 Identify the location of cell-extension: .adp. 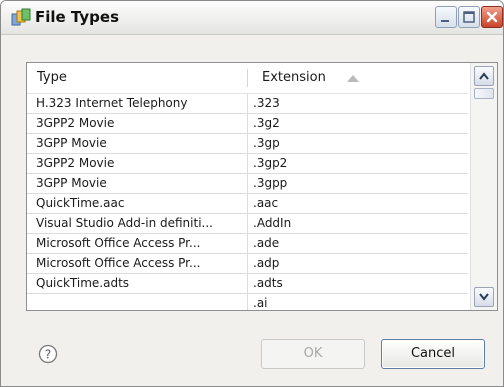
(266, 263).